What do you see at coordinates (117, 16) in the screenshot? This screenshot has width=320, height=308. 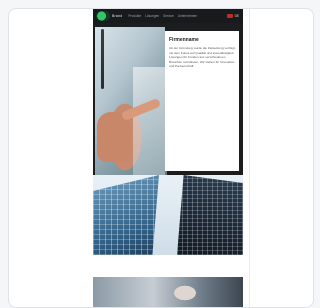 I see `brand-name: Brand` at bounding box center [117, 16].